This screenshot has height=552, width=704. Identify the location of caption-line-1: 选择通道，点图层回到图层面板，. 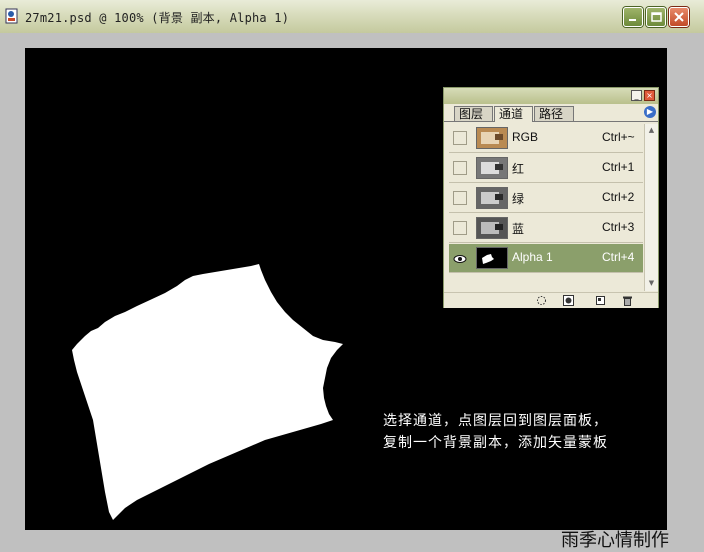
(495, 421).